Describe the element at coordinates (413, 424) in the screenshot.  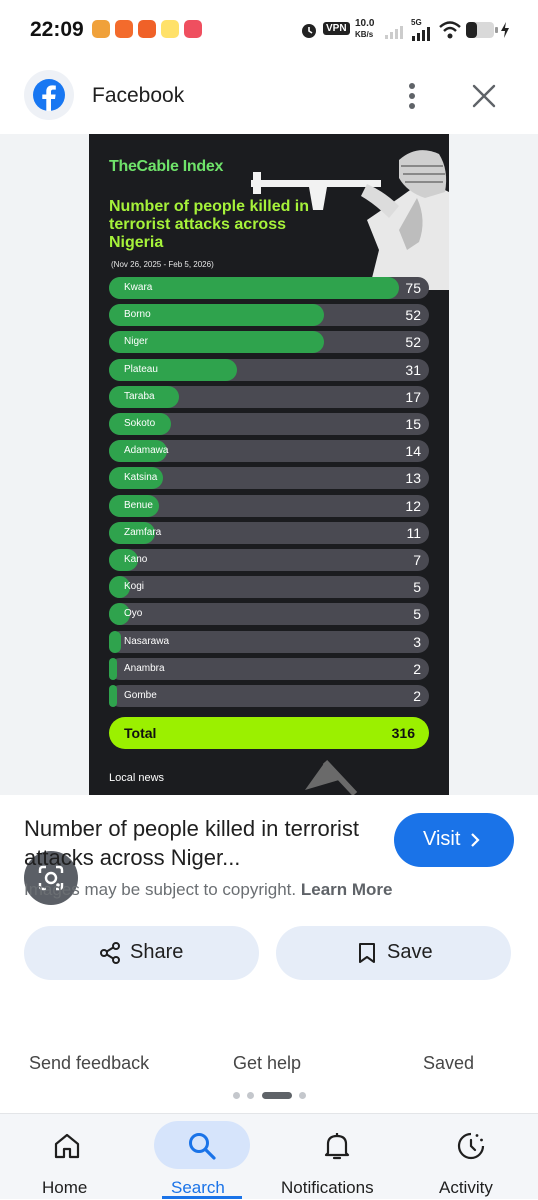
I see `bar-value: 15` at that location.